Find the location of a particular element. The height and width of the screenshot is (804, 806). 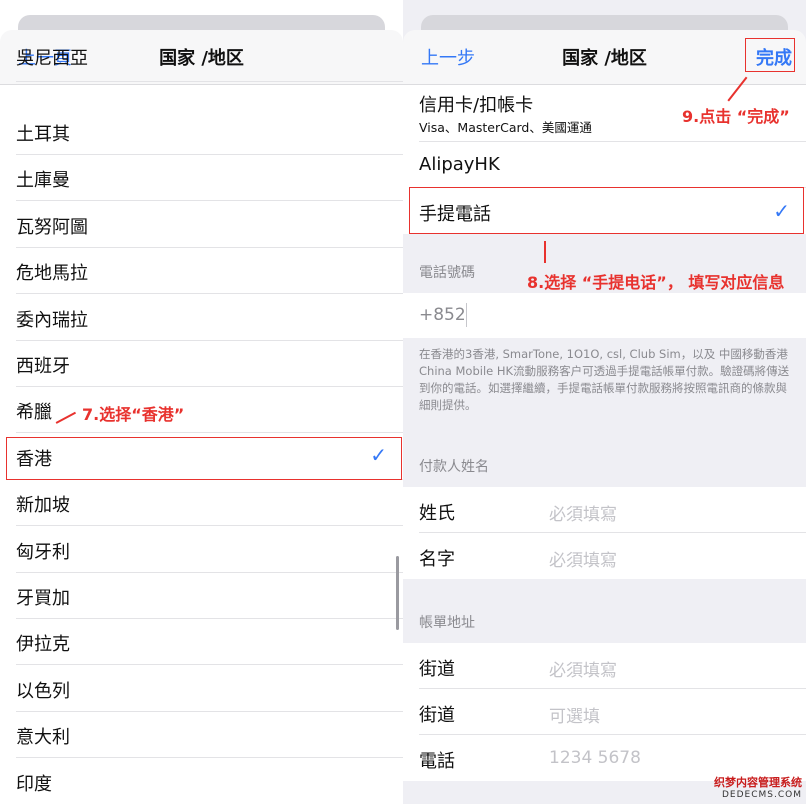

street2-field: 街道 可選填 is located at coordinates (604, 712).